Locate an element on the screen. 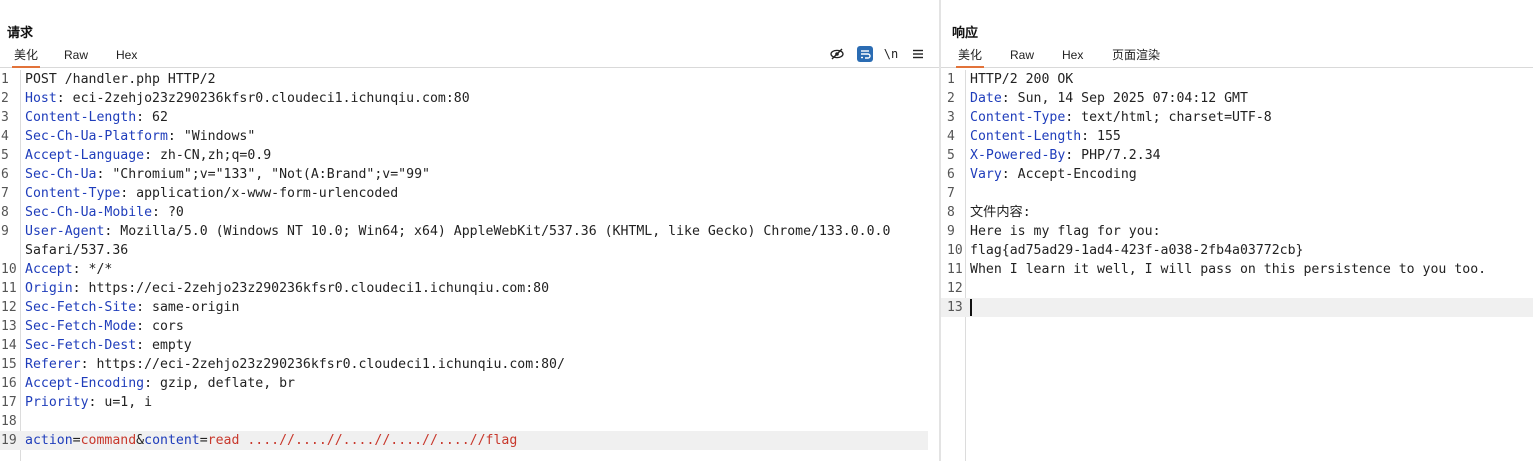  header-value: 62 is located at coordinates (156, 117).